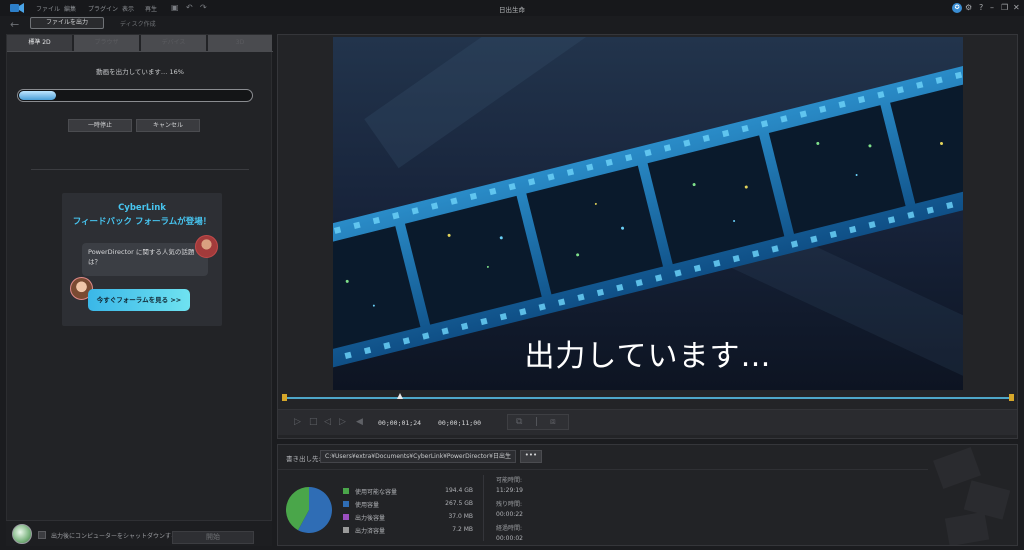 The height and width of the screenshot is (550, 1024). I want to click on timecode-total: 00;00;11;00, so click(460, 423).